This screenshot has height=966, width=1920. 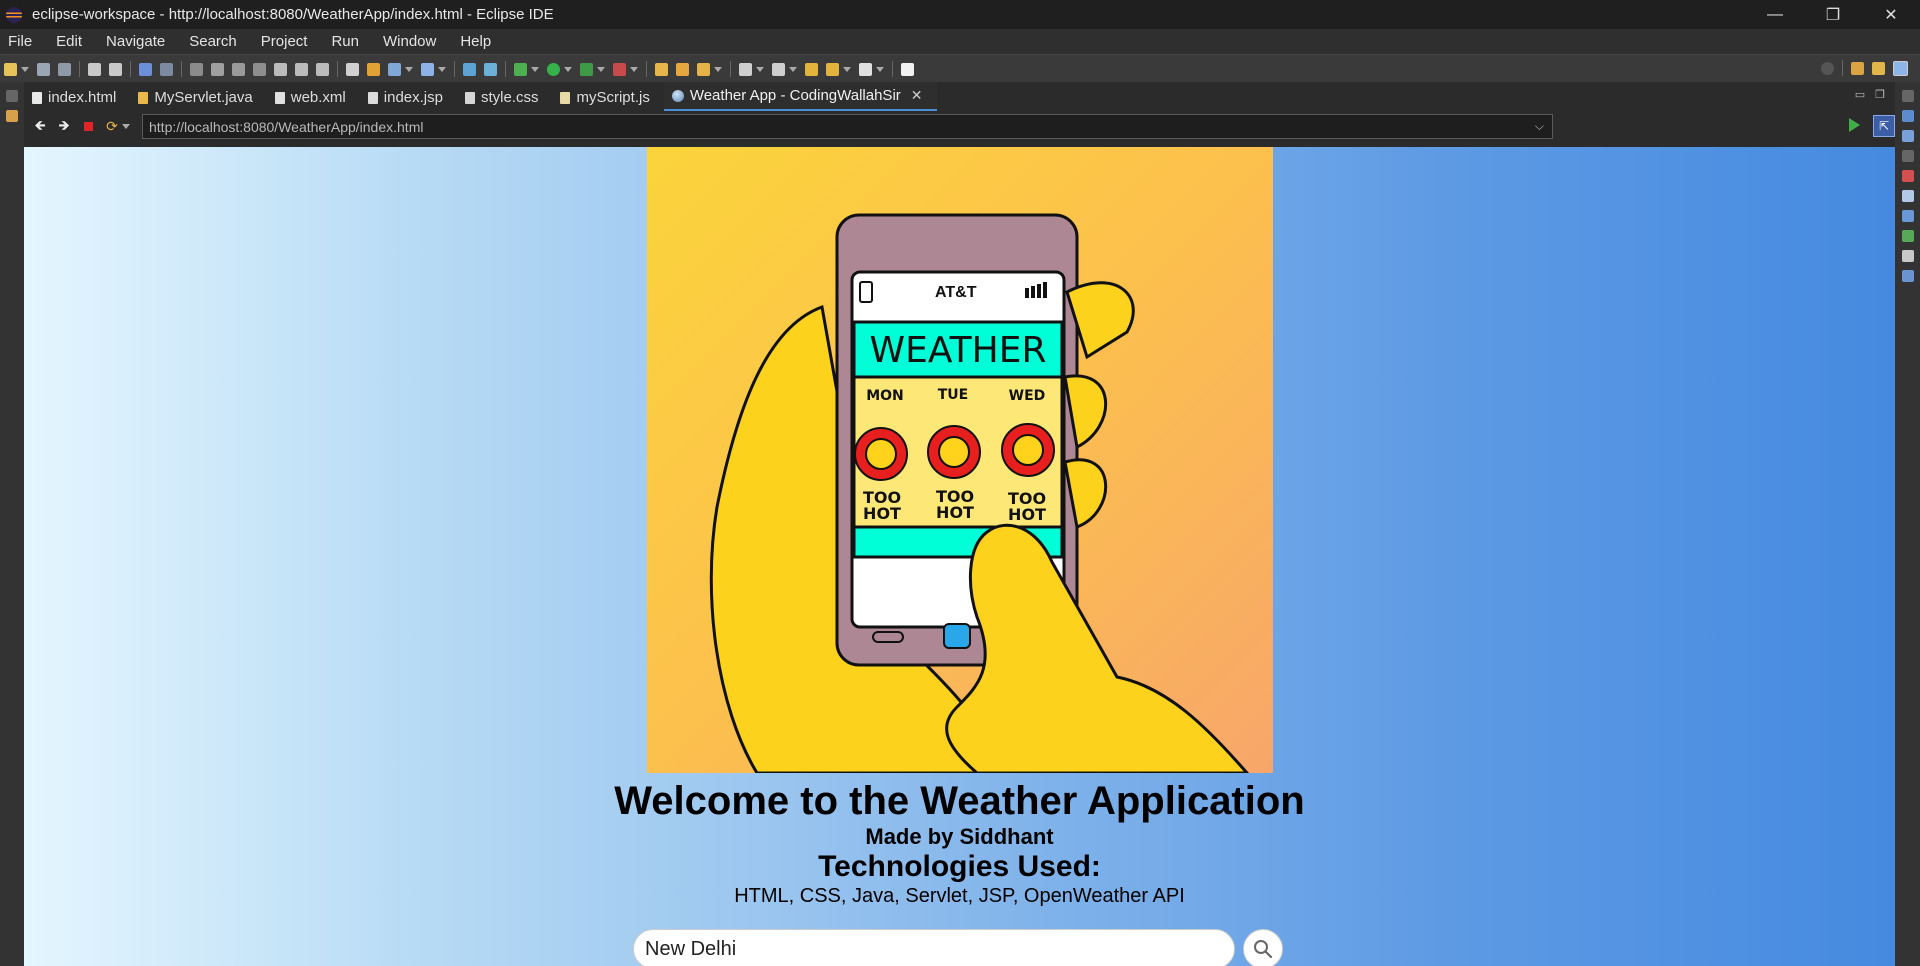 What do you see at coordinates (217, 69) in the screenshot?
I see `suspend-icon` at bounding box center [217, 69].